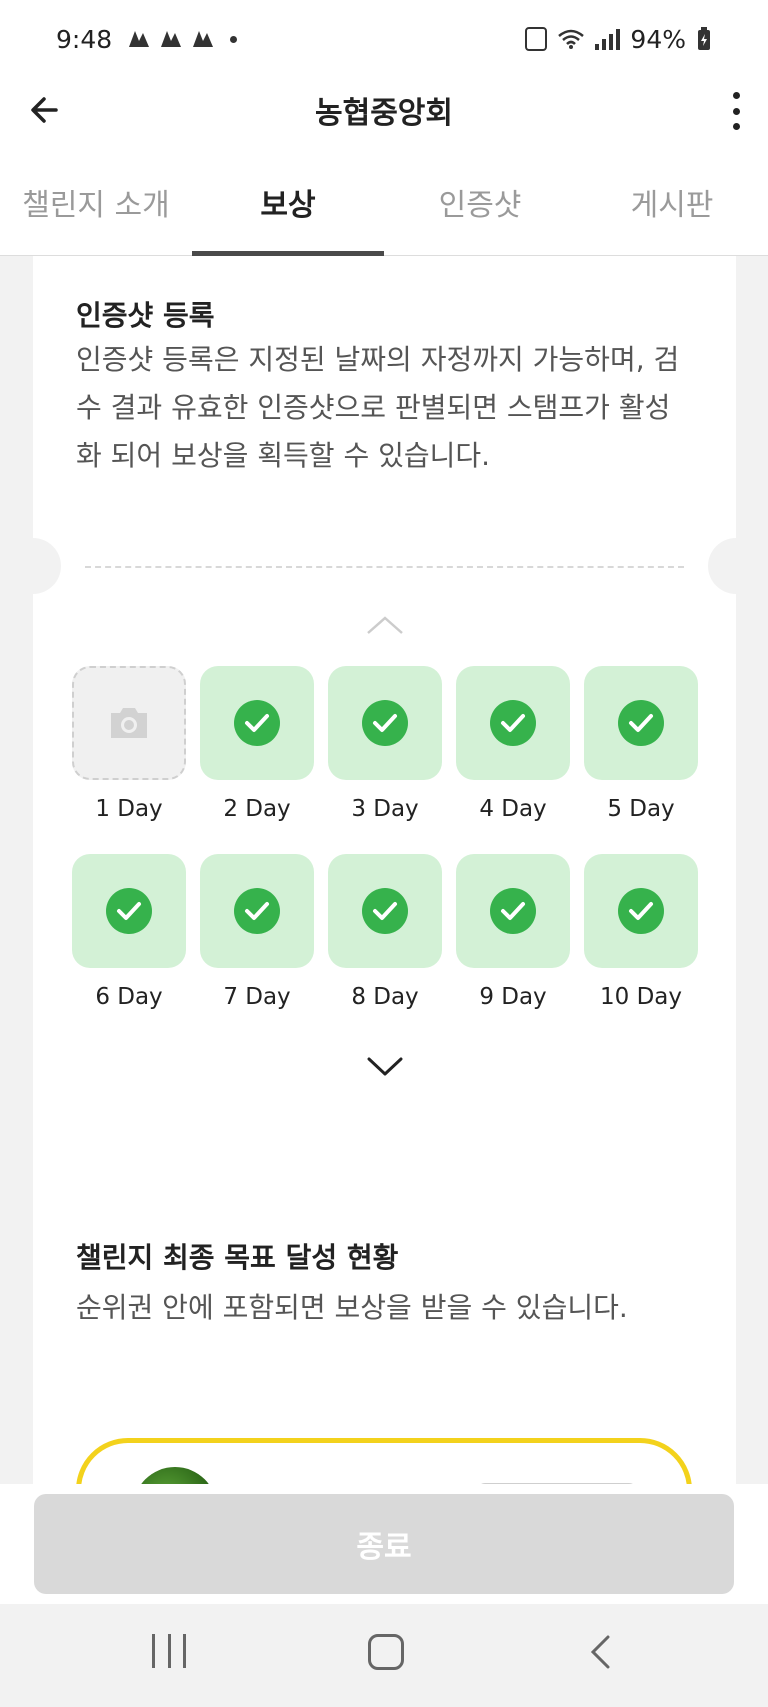 This screenshot has height=1707, width=768. What do you see at coordinates (736, 566) in the screenshot?
I see `ticket-notch-right` at bounding box center [736, 566].